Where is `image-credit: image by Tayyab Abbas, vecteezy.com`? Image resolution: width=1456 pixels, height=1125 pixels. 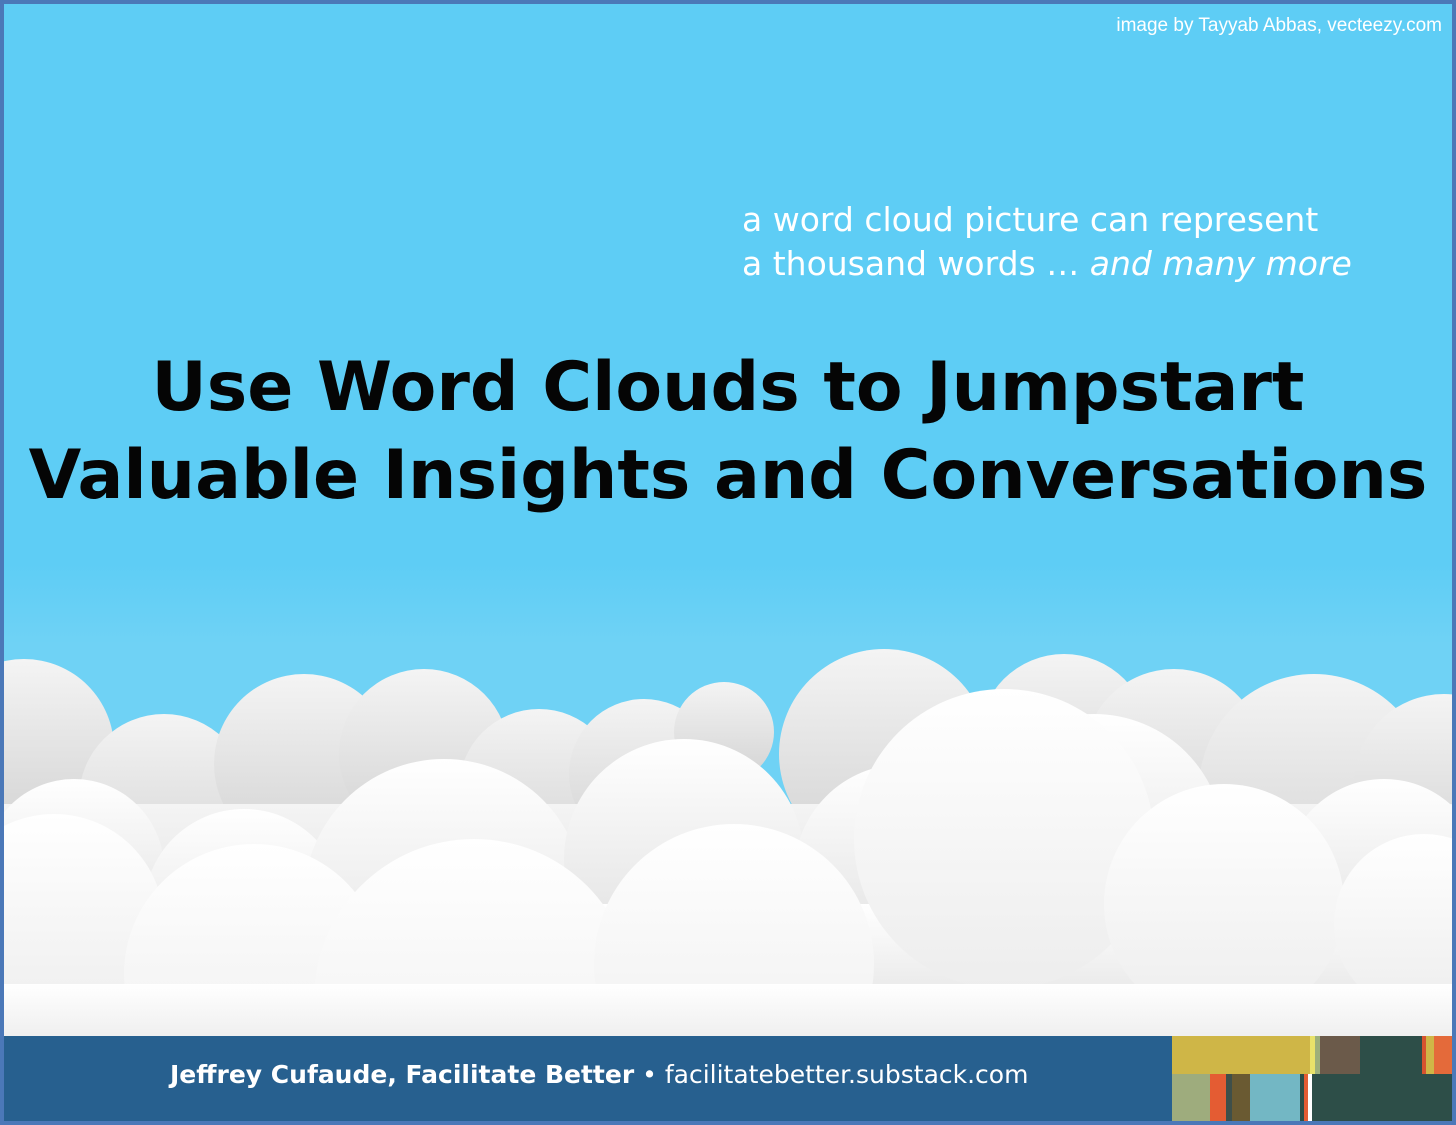
image-credit: image by Tayyab Abbas, vecteezy.com is located at coordinates (1279, 25).